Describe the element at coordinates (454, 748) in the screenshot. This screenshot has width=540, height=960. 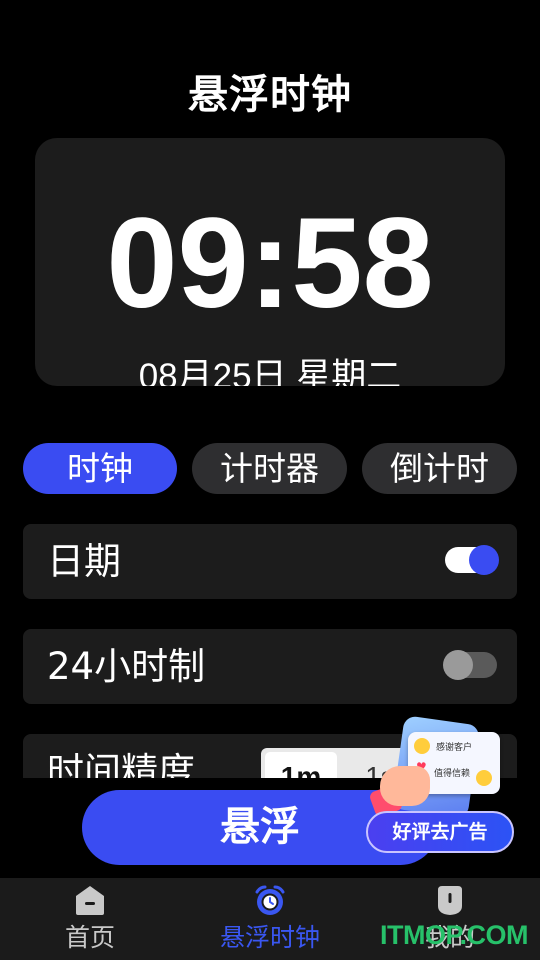
I see `bubble-text-1: 感谢客户` at that location.